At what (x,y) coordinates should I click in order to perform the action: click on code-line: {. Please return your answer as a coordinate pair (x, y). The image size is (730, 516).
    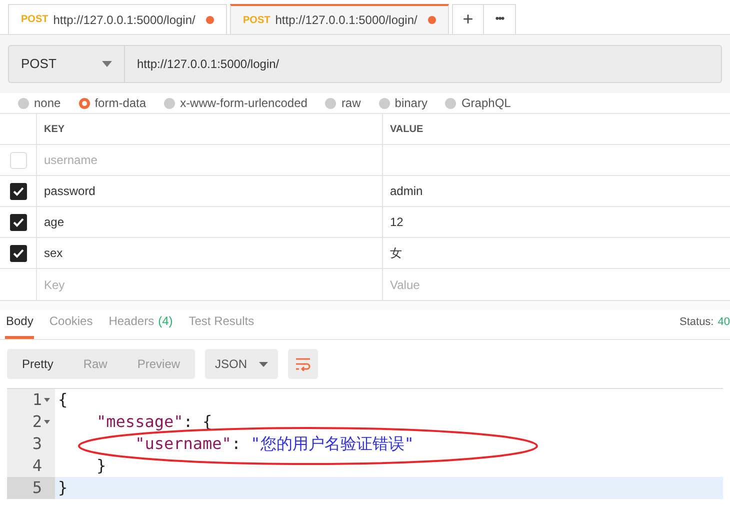
    Looking at the image, I should click on (62, 400).